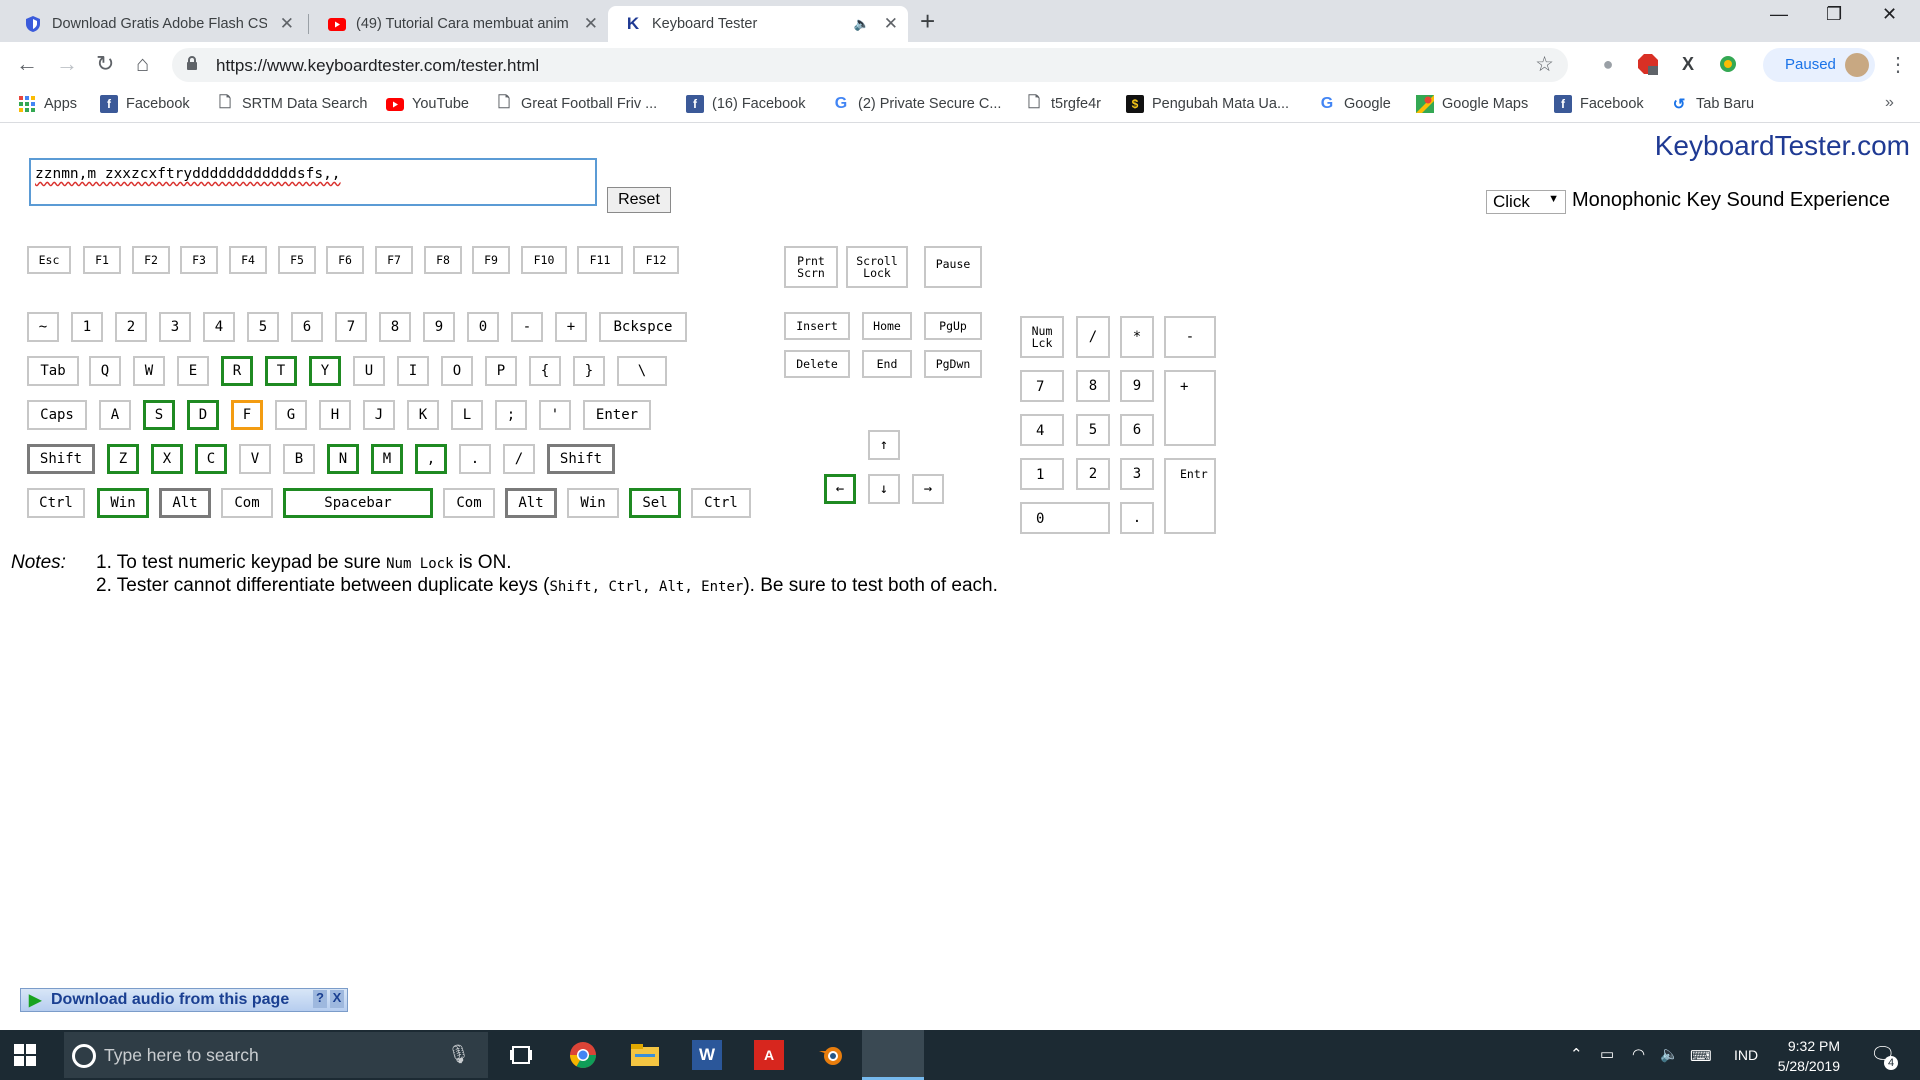  What do you see at coordinates (1599, 104) in the screenshot?
I see `bookmark-facebook-2: f Facebook` at bounding box center [1599, 104].